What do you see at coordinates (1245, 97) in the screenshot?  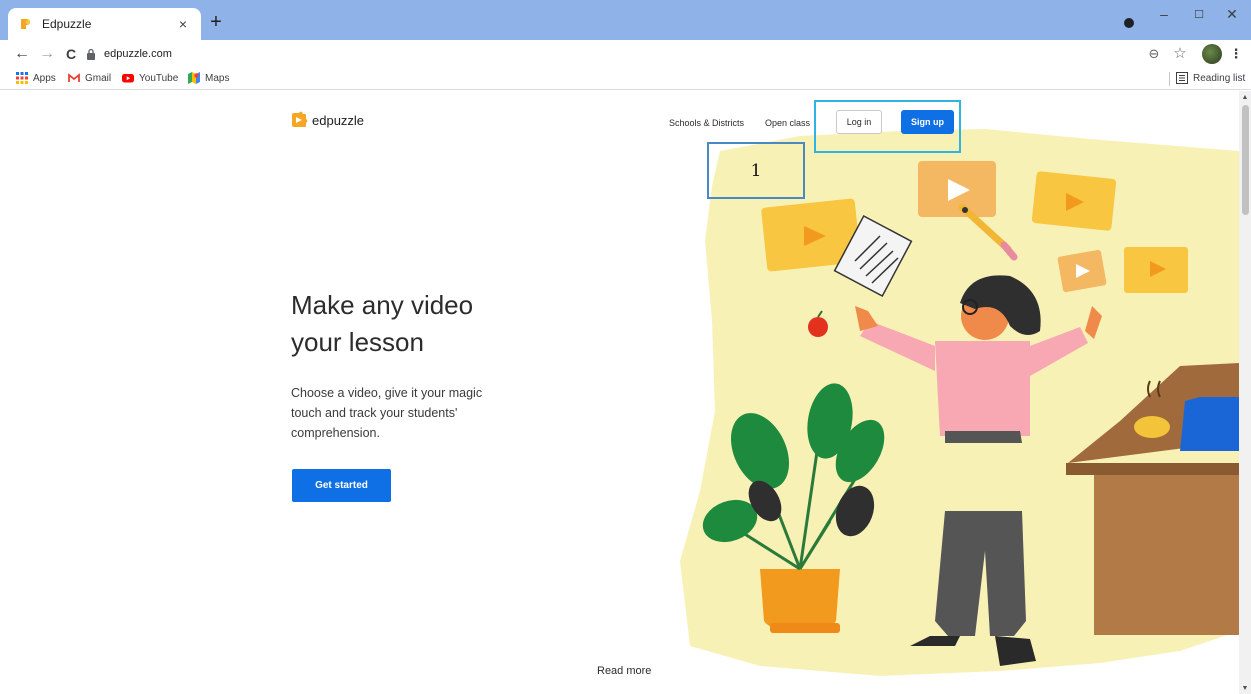 I see `scroll-up-arrow-icon: ▲` at bounding box center [1245, 97].